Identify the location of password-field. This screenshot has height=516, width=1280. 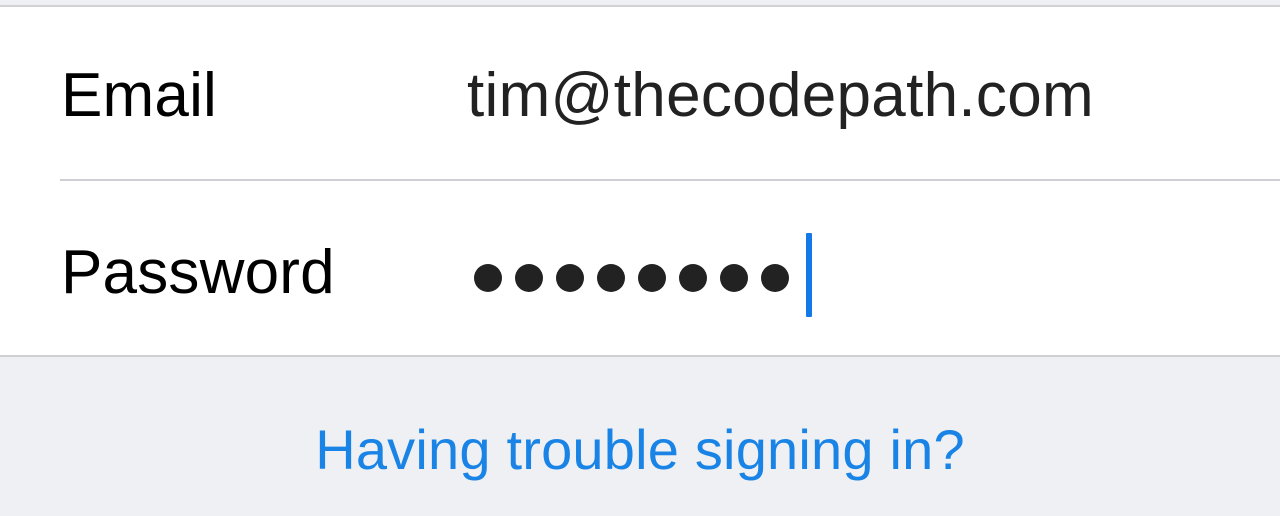
(631, 278).